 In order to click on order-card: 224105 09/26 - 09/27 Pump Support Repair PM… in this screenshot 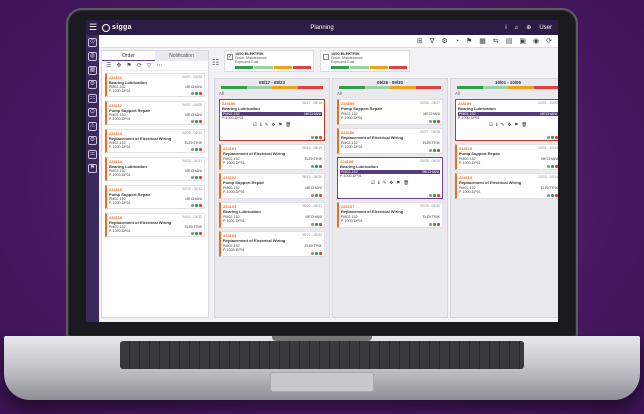, I will do `click(390, 112)`.